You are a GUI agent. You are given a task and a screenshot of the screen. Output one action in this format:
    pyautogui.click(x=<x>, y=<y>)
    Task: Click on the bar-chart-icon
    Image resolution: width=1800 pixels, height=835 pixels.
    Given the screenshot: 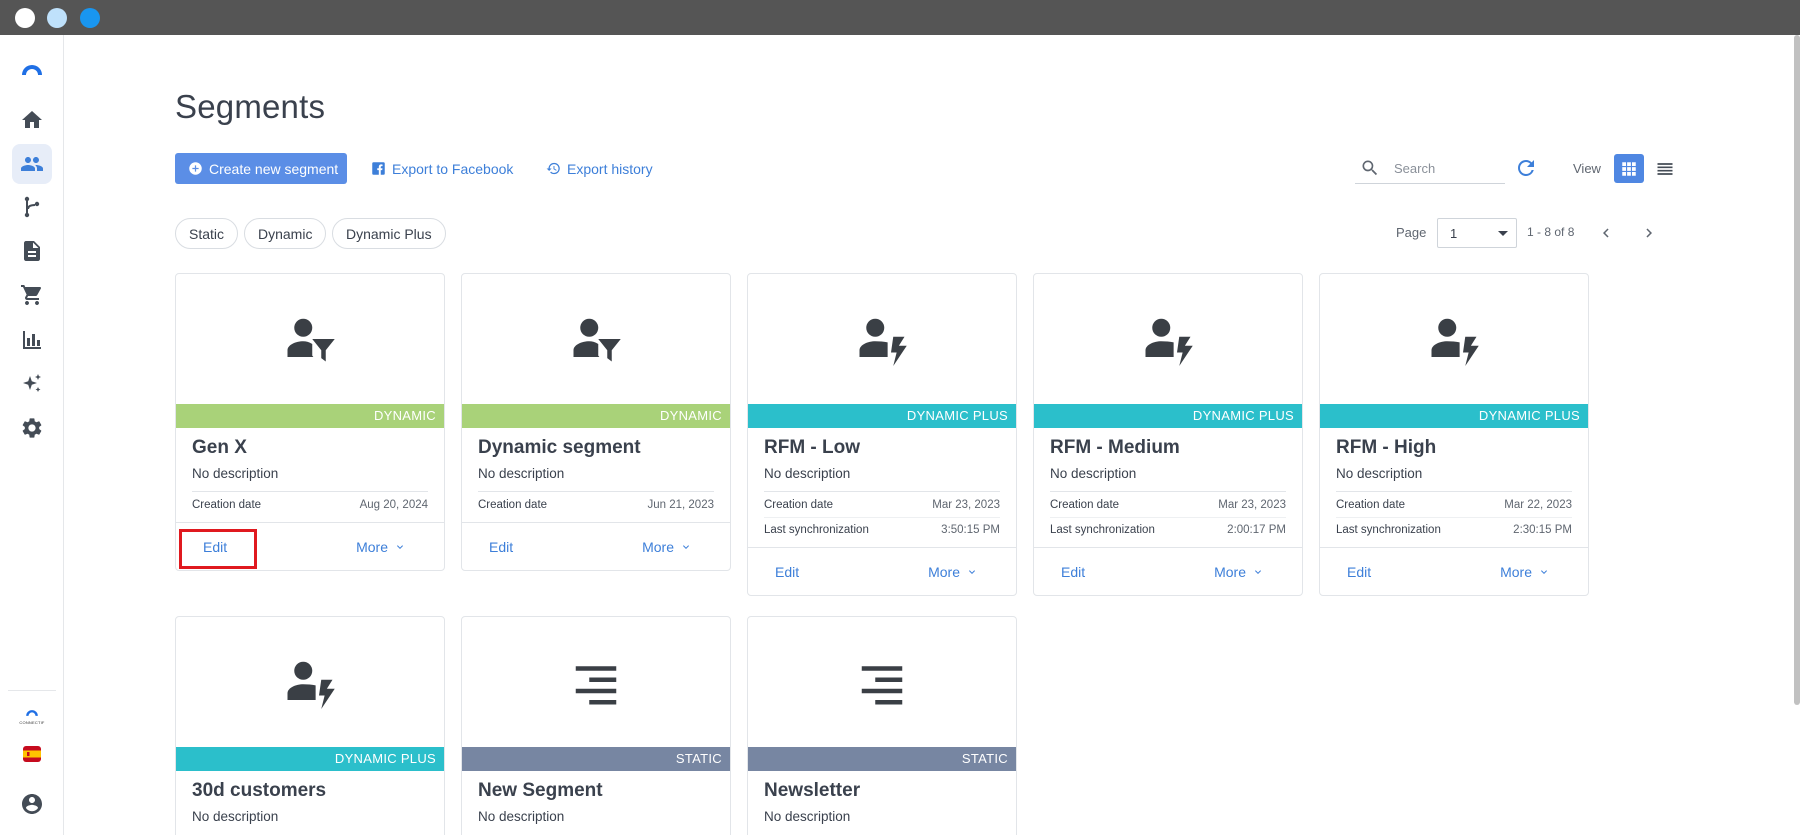 What is the action you would take?
    pyautogui.click(x=32, y=340)
    